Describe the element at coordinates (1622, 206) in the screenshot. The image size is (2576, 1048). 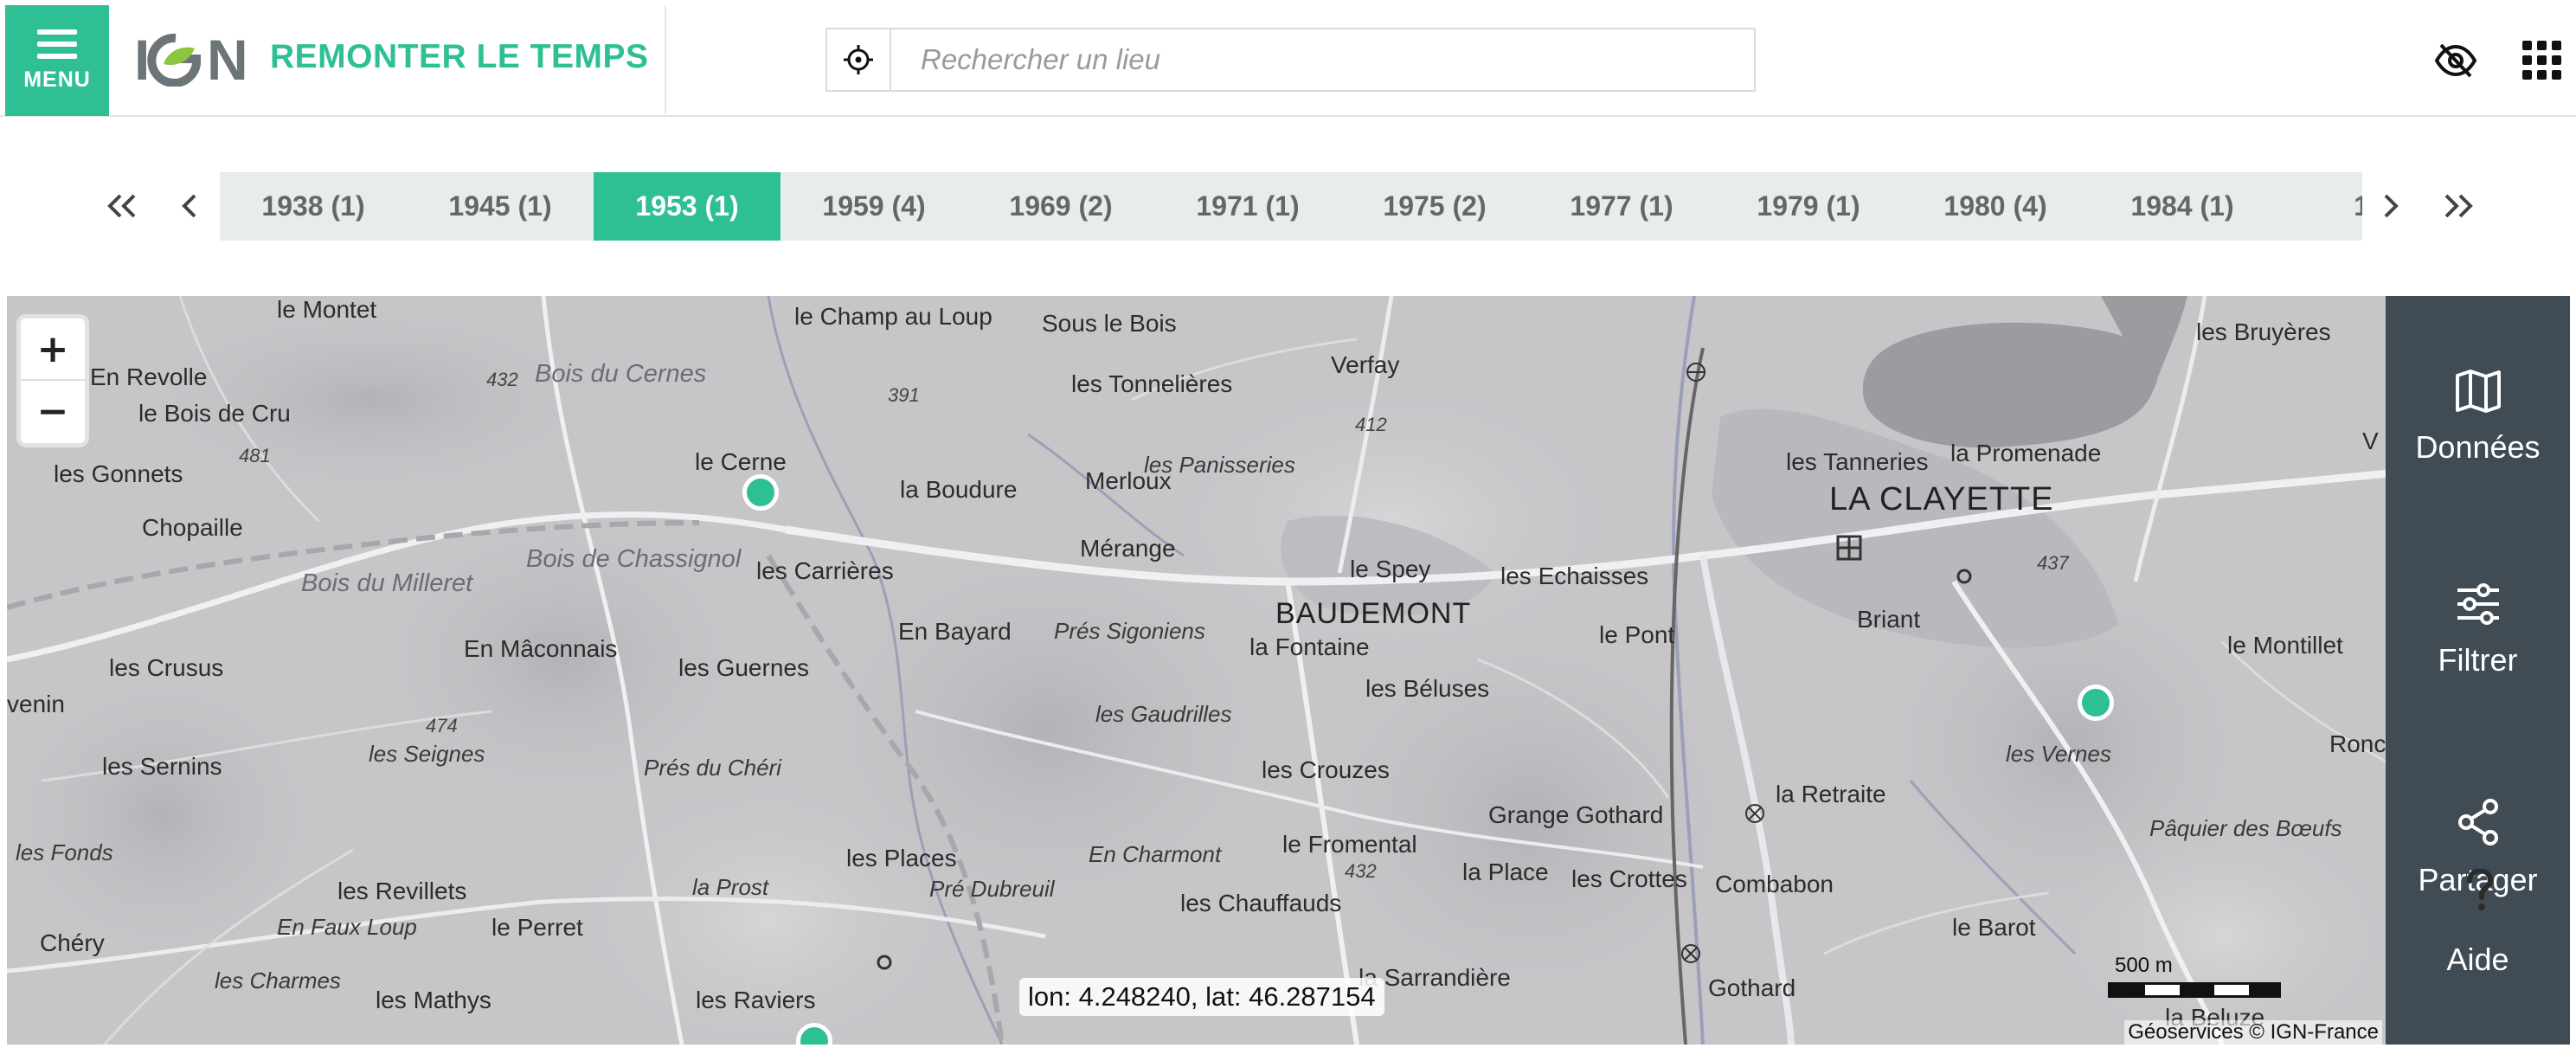
I see `timeline-year-tab: 1977 (1)` at that location.